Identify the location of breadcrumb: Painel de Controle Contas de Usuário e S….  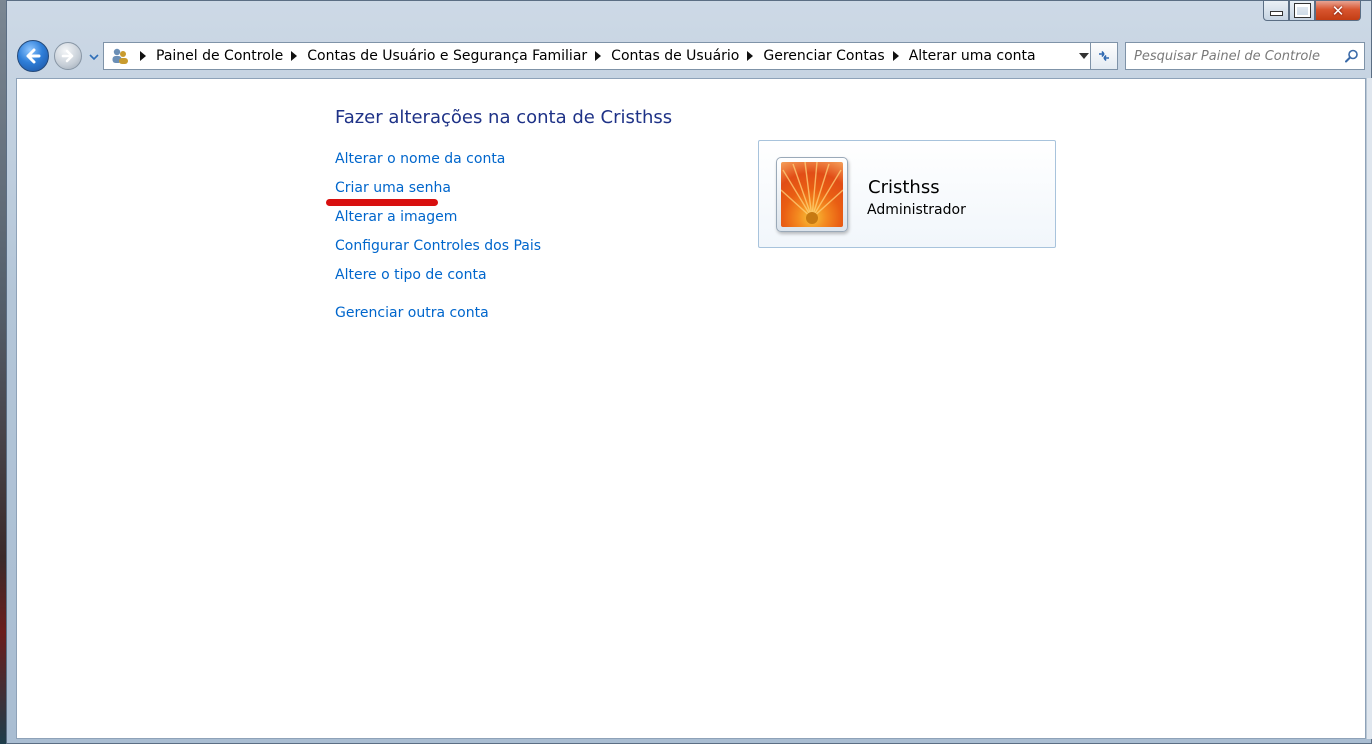
(603, 56).